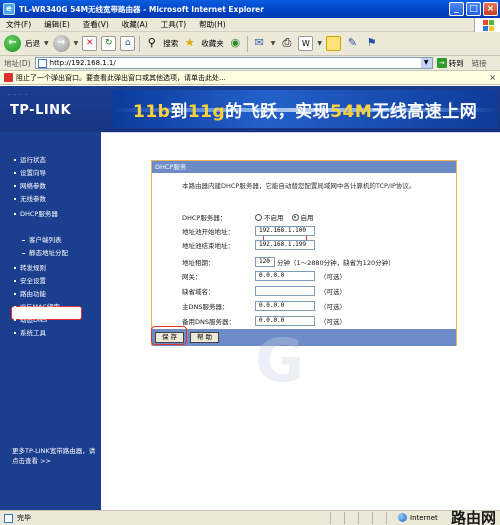  Describe the element at coordinates (30, 280) in the screenshot. I see `sidebar-item-security: 安全设置` at that location.